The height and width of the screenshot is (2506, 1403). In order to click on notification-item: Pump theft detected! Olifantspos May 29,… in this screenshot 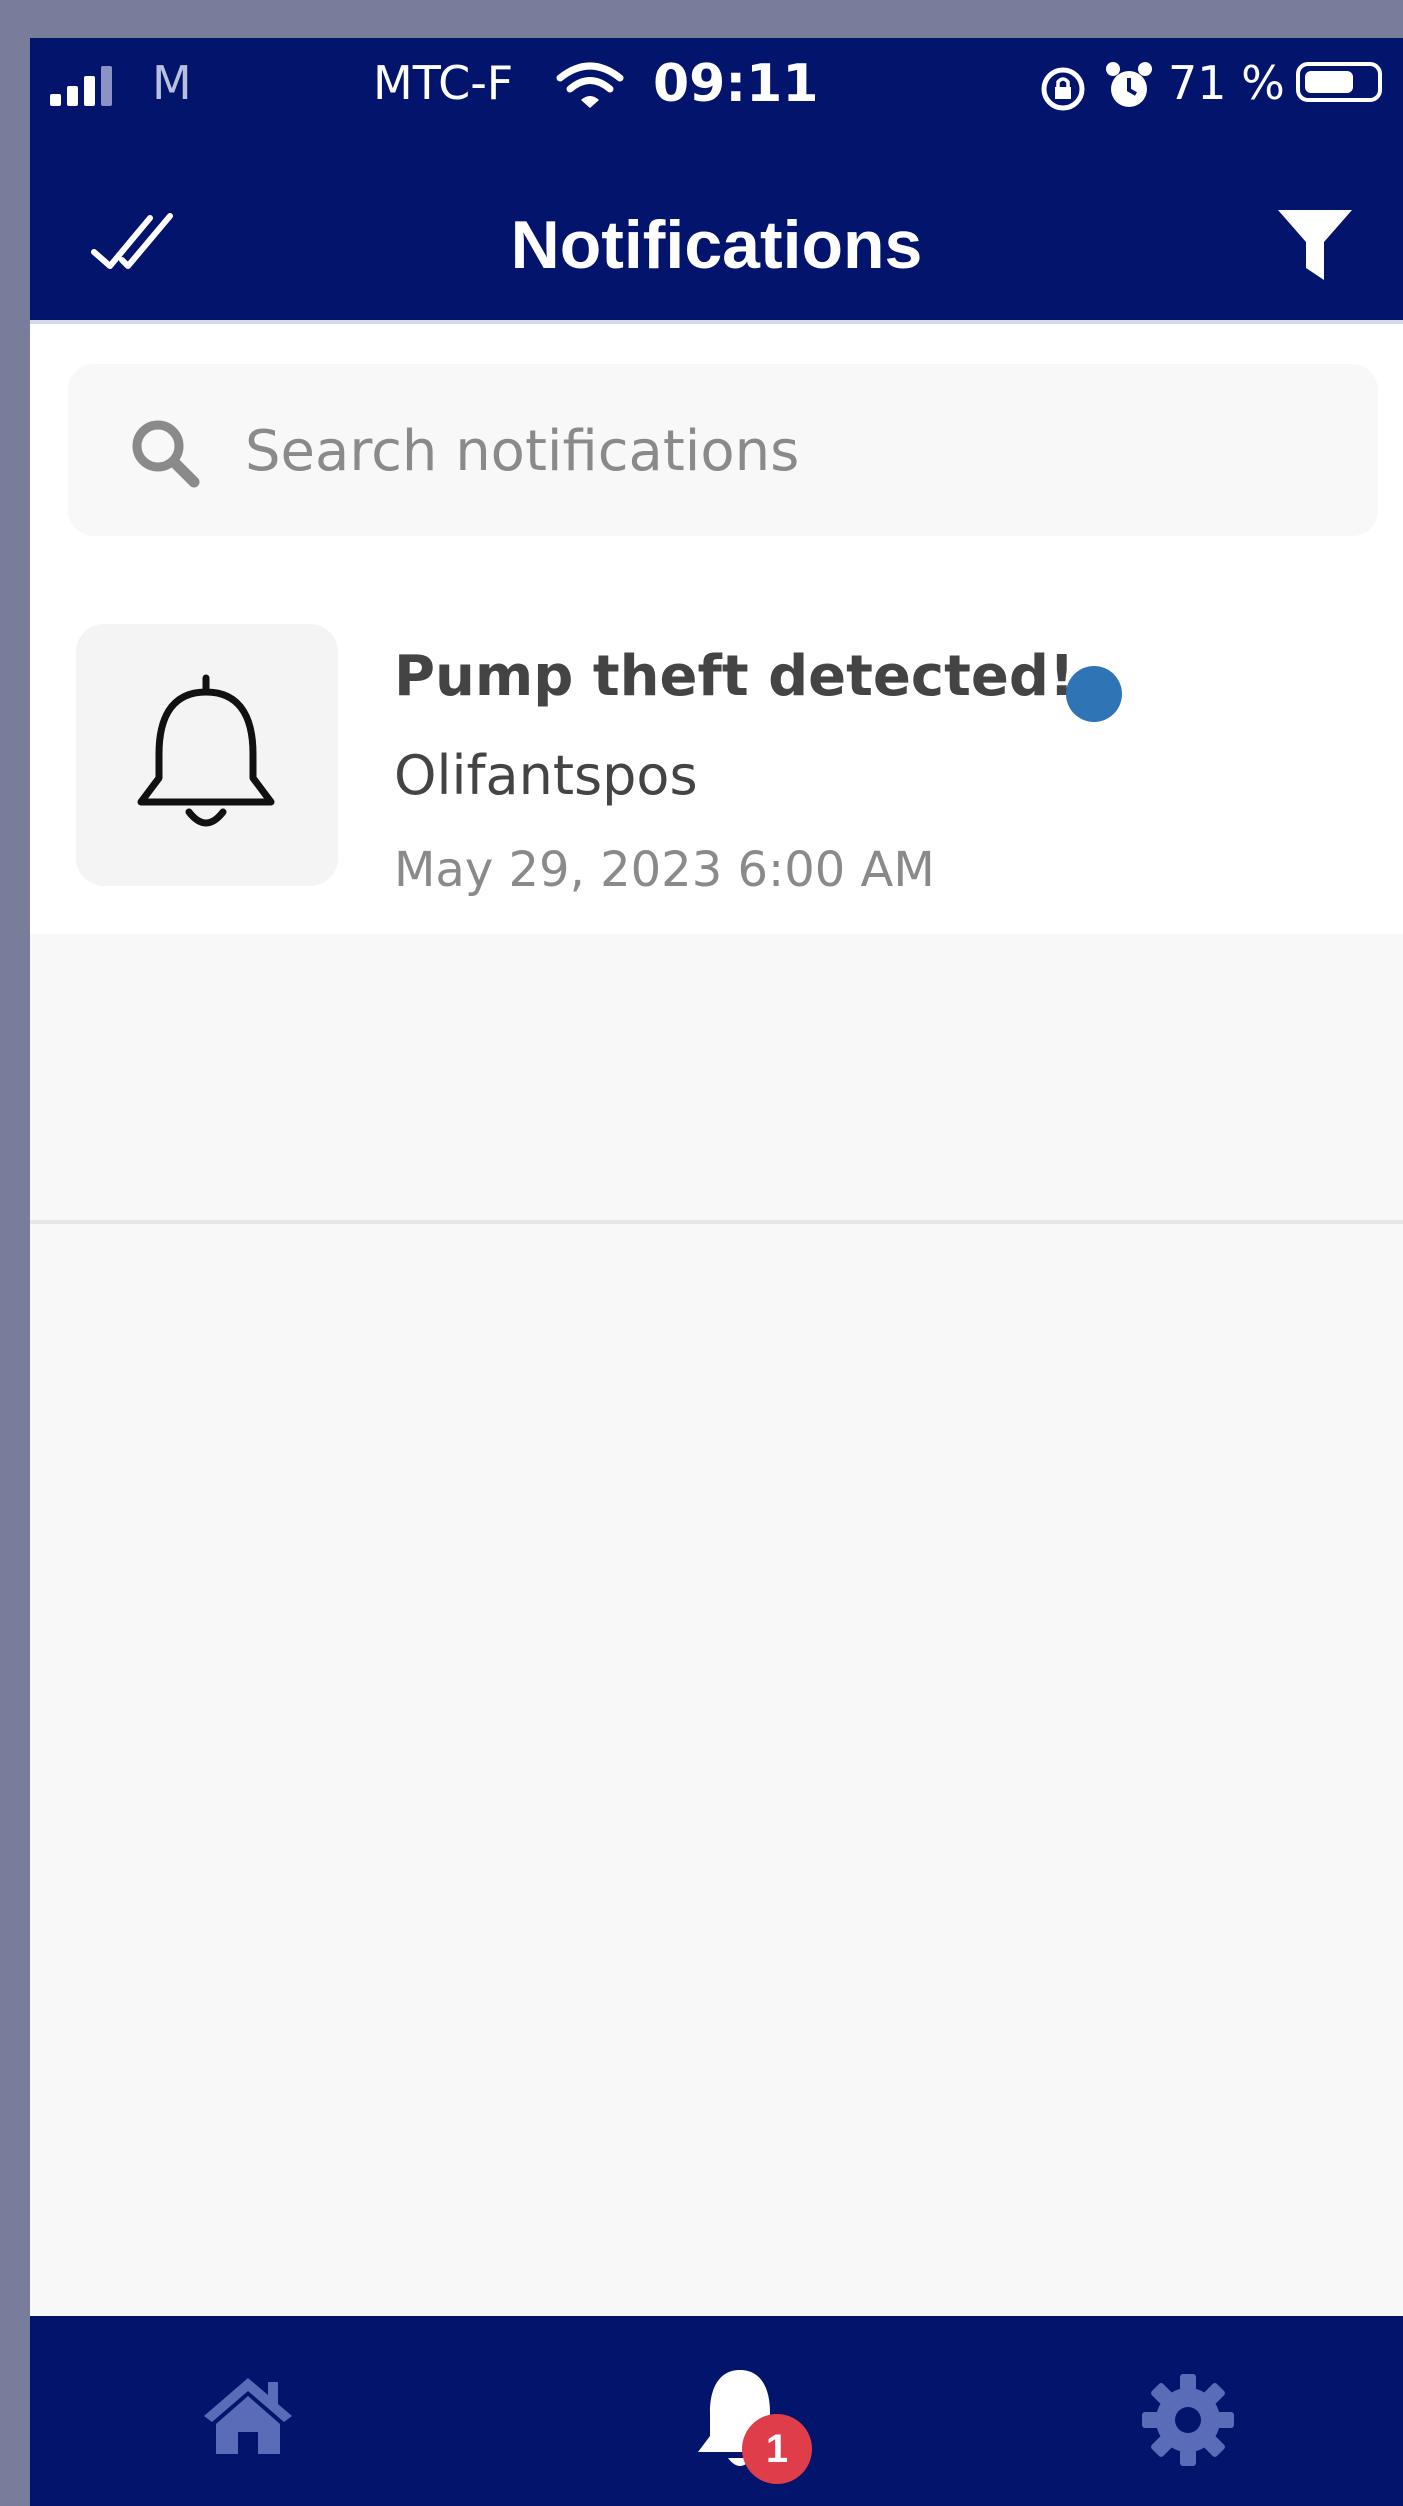, I will do `click(716, 779)`.